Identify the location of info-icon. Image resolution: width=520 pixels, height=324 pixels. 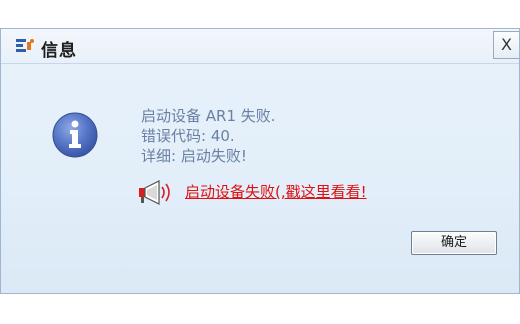
(75, 135).